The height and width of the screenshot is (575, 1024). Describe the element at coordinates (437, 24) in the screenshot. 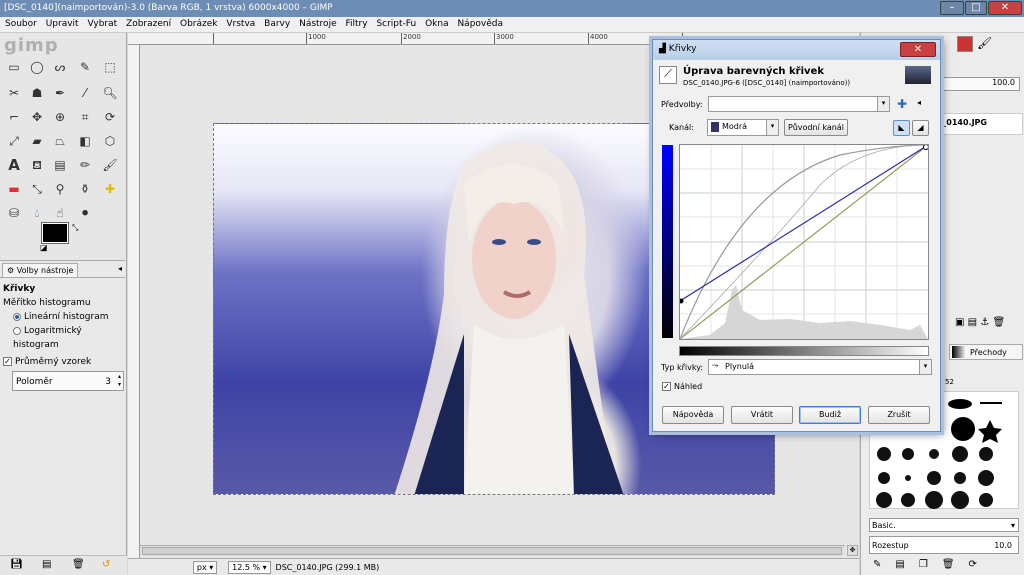

I see `menu-okna: Okna` at that location.